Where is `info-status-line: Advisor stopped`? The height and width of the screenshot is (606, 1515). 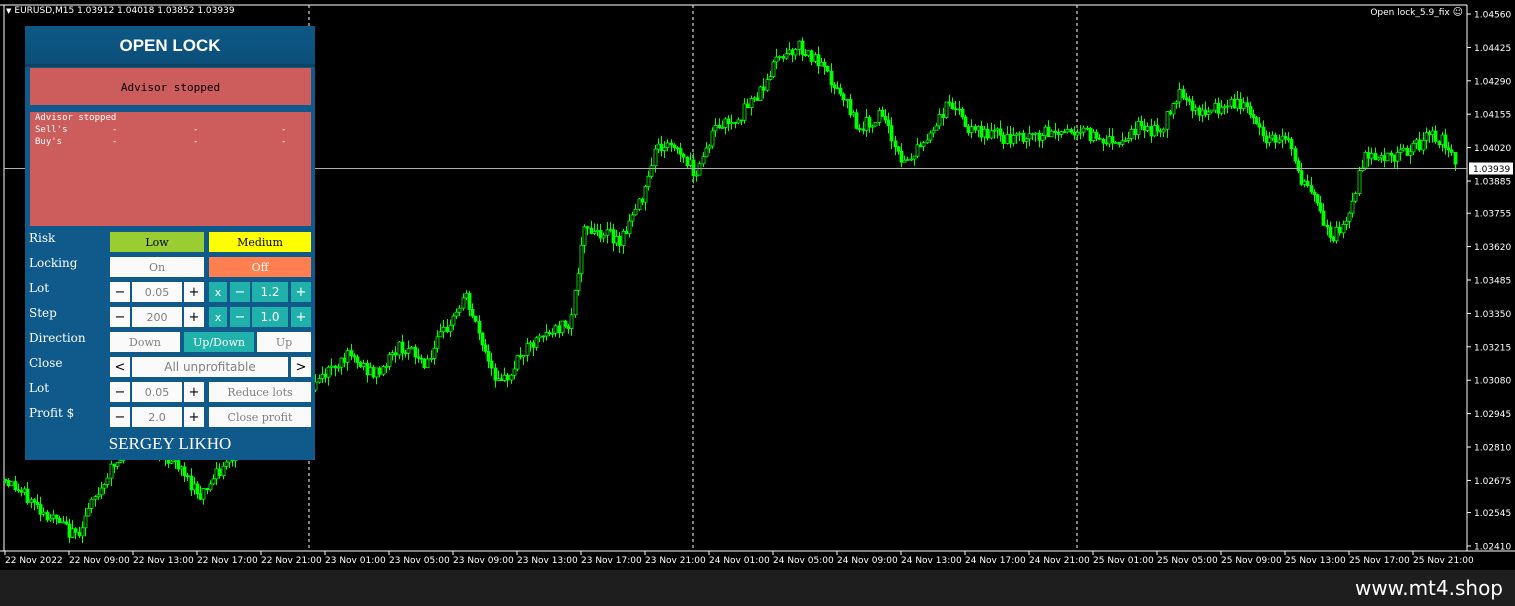
info-status-line: Advisor stopped is located at coordinates (76, 118).